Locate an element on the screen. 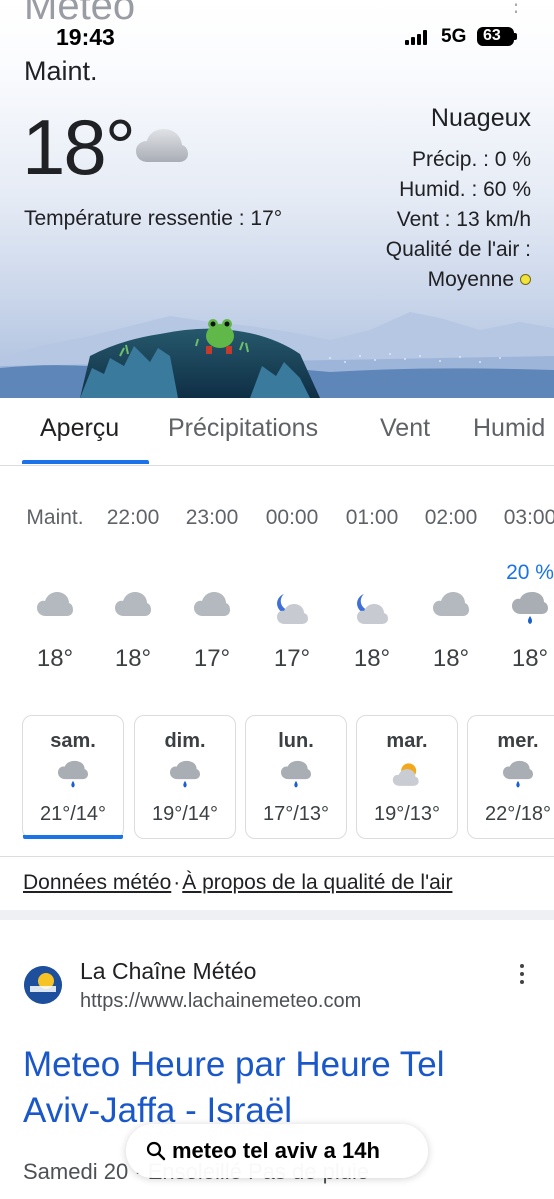 This screenshot has height=1199, width=554. day-name: lun. is located at coordinates (296, 741).